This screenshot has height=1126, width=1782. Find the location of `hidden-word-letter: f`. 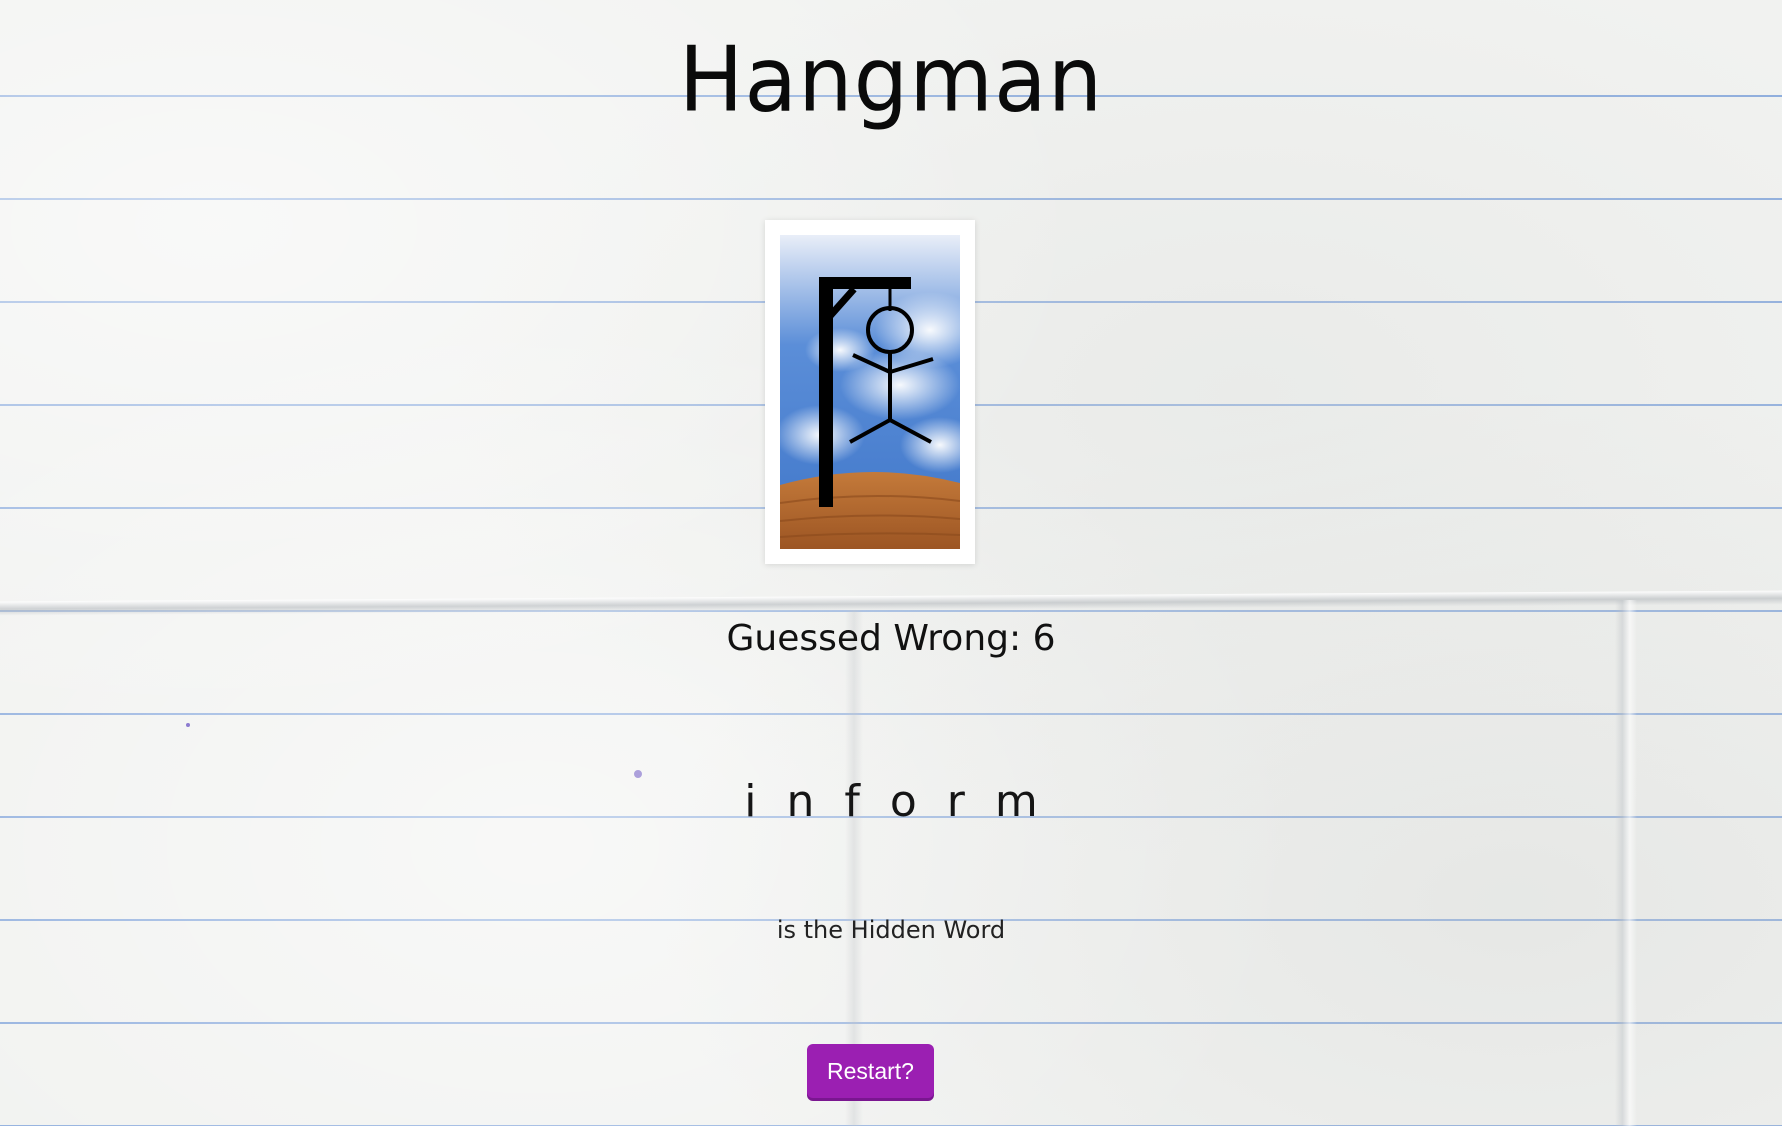

hidden-word-letter: f is located at coordinates (852, 801).